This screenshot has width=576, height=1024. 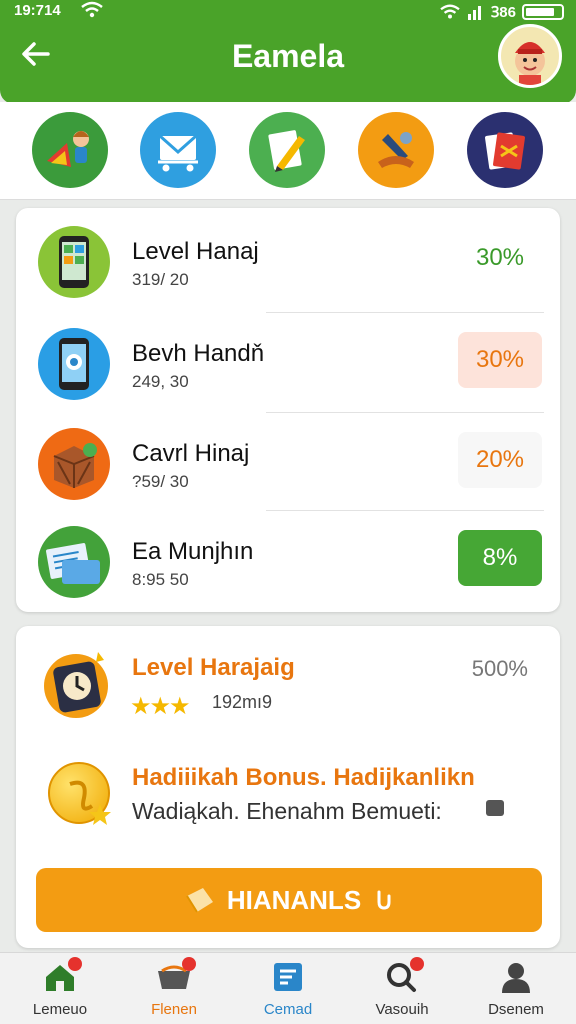 What do you see at coordinates (90, 802) in the screenshot?
I see `star-coin-icon` at bounding box center [90, 802].